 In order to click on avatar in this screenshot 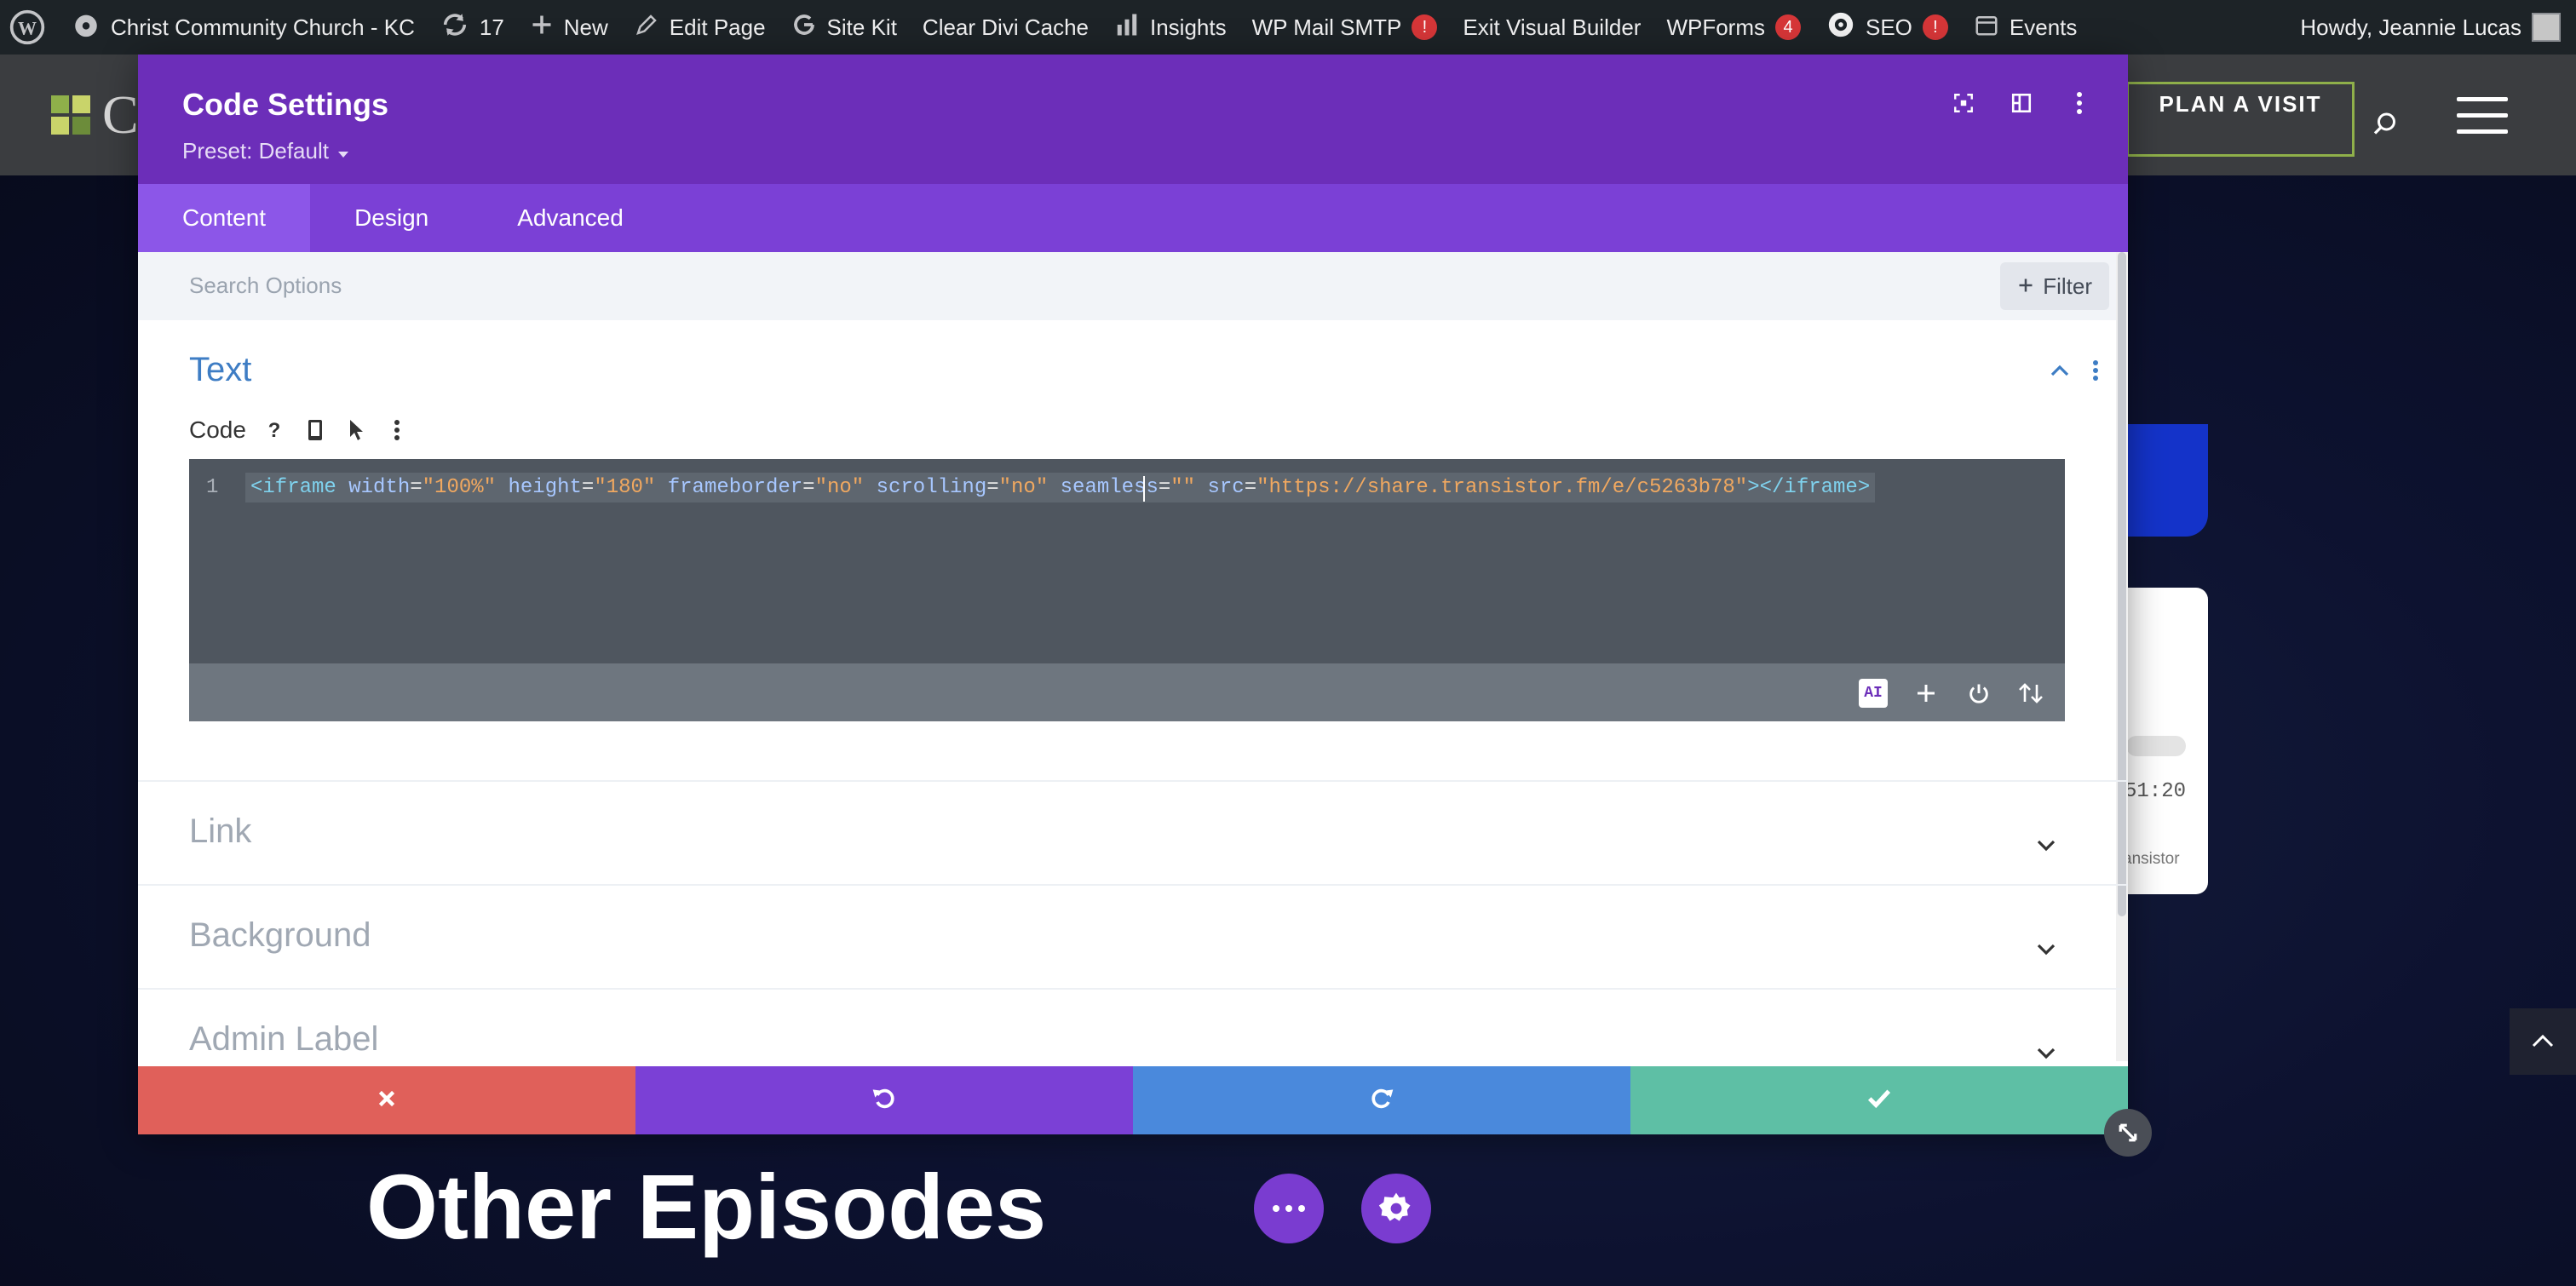, I will do `click(2546, 27)`.